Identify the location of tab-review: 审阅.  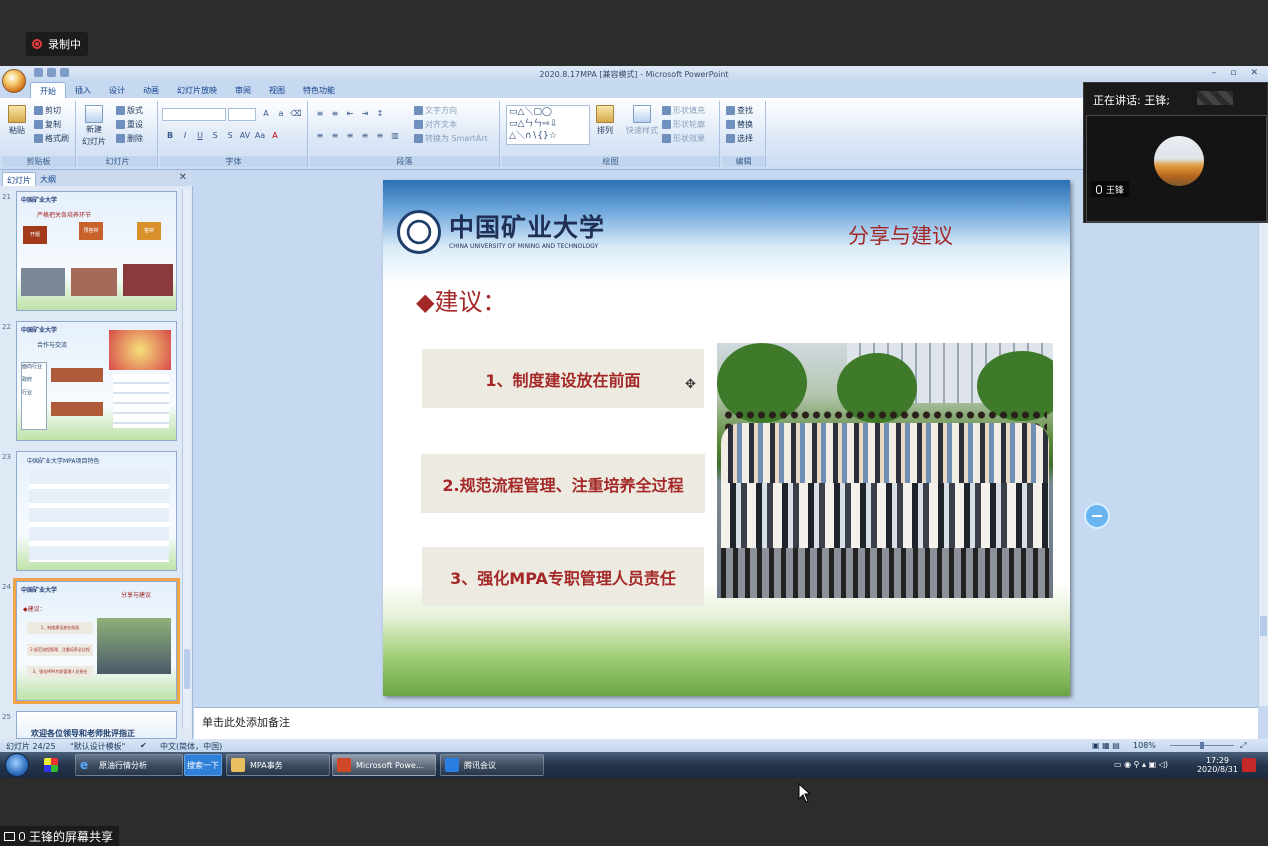
(243, 90).